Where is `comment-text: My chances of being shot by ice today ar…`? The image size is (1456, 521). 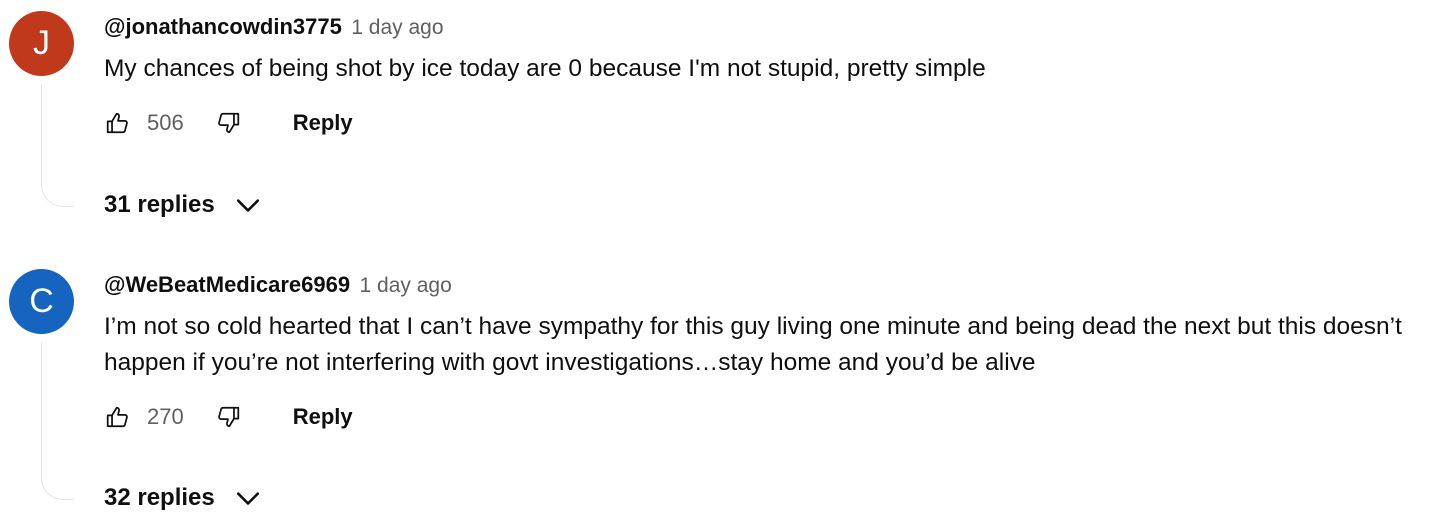
comment-text: My chances of being shot by ice today ar… is located at coordinates (780, 69).